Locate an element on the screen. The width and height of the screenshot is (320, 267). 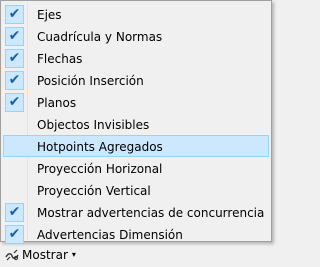
menu-item: ✔ Planos is located at coordinates (136, 102).